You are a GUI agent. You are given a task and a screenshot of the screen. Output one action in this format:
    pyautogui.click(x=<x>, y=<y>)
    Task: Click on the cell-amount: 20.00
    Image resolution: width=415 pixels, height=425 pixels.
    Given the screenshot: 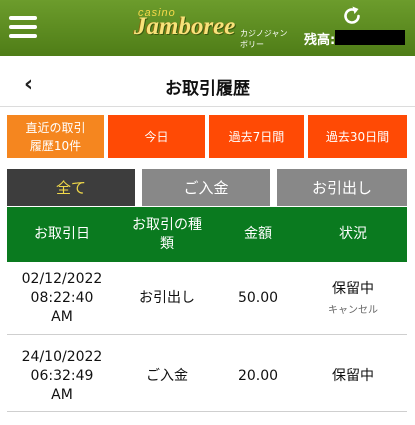 What is the action you would take?
    pyautogui.click(x=258, y=376)
    